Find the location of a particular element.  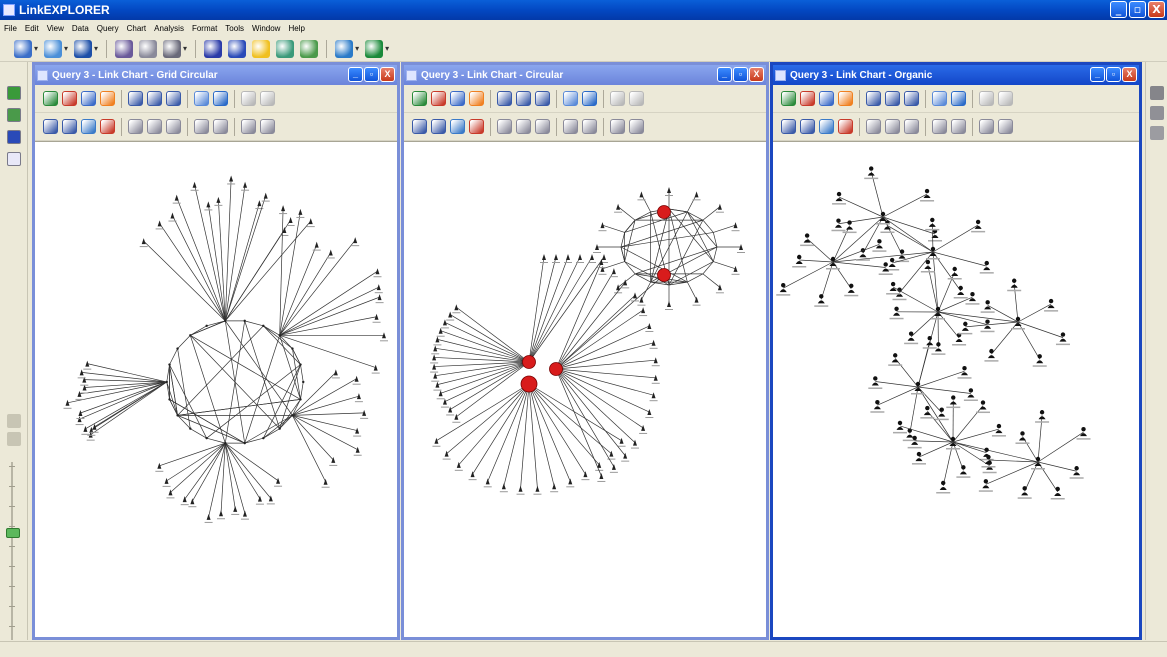

copy-disabled-icon is located at coordinates (986, 98).